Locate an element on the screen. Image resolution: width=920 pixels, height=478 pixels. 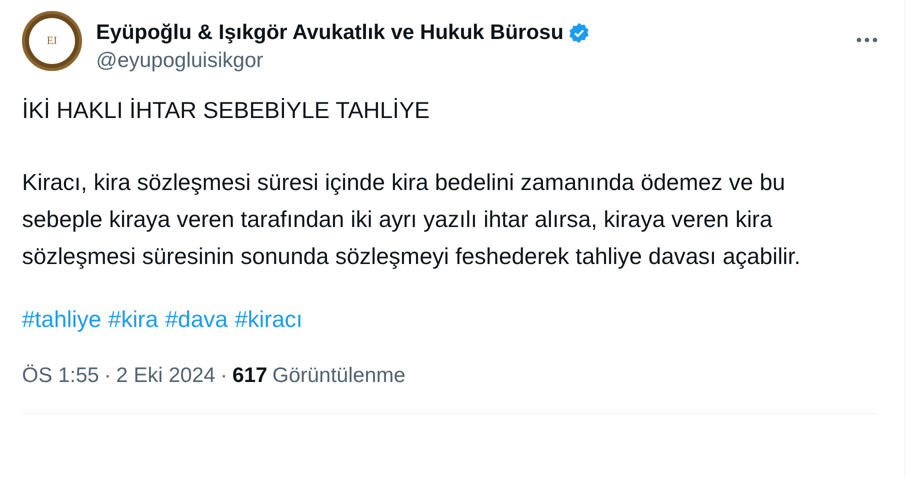
more-icon is located at coordinates (867, 40).